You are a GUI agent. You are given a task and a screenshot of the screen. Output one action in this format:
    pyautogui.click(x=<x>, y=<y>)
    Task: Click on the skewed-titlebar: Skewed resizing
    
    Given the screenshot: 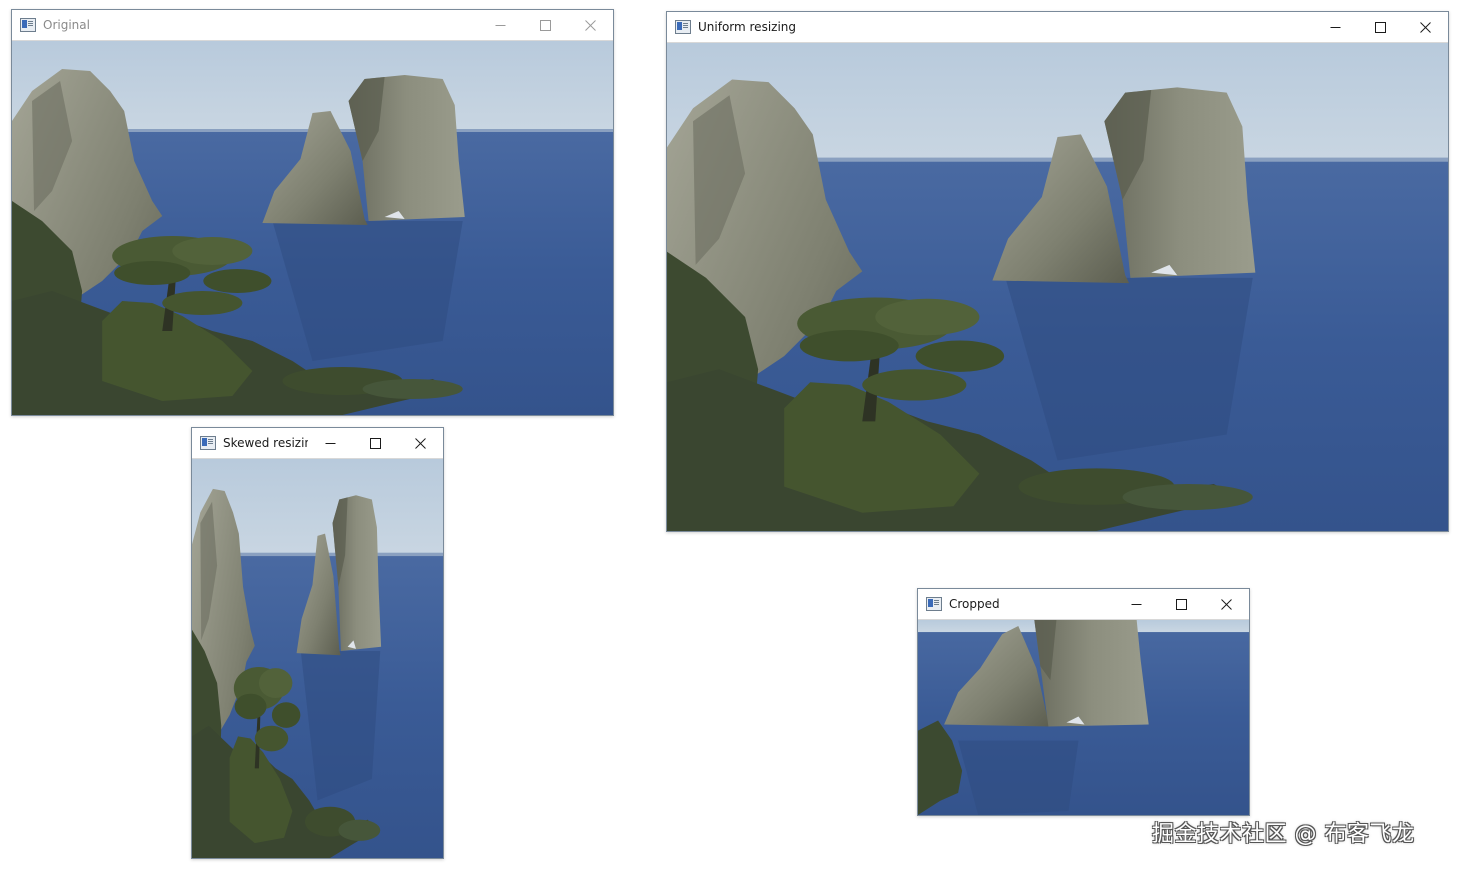 What is the action you would take?
    pyautogui.click(x=317, y=443)
    